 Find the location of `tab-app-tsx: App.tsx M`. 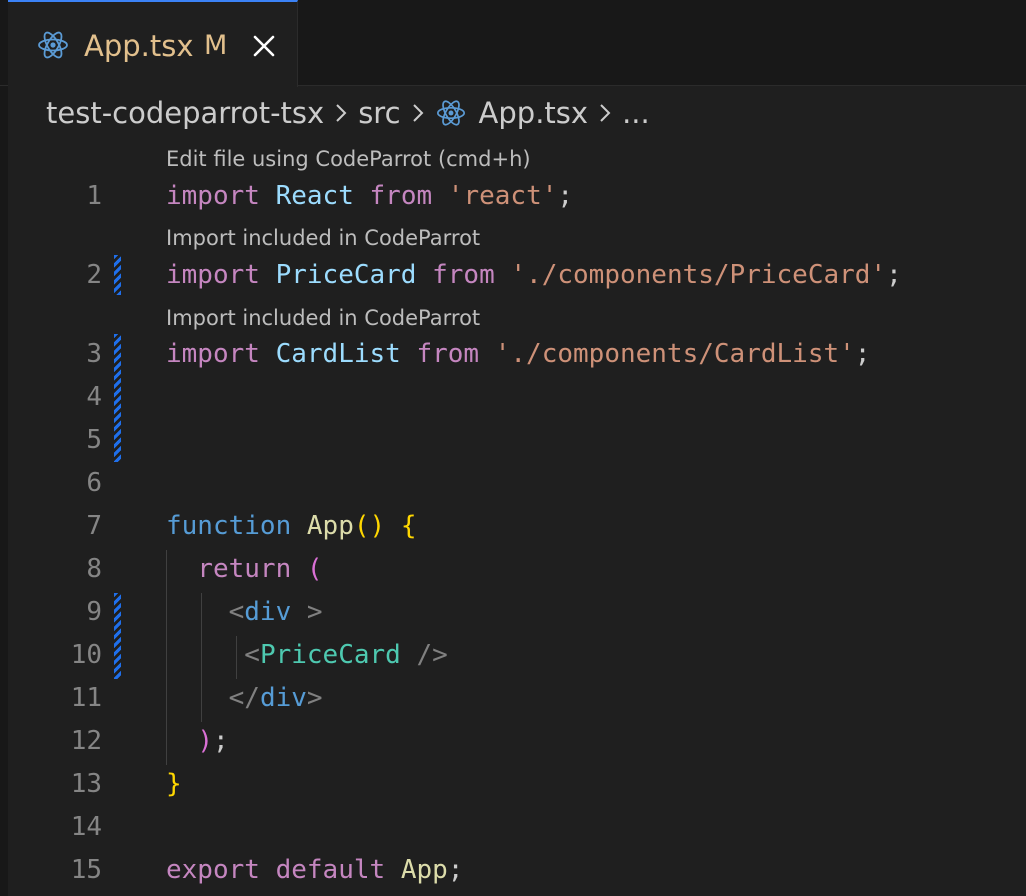

tab-app-tsx: App.tsx M is located at coordinates (153, 43).